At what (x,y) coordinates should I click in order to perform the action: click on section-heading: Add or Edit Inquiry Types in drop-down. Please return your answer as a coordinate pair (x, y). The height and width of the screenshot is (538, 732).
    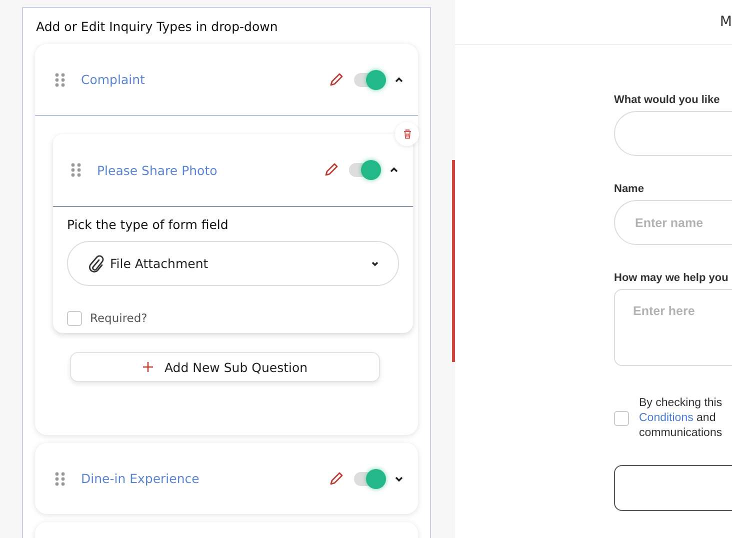
    Looking at the image, I should click on (157, 27).